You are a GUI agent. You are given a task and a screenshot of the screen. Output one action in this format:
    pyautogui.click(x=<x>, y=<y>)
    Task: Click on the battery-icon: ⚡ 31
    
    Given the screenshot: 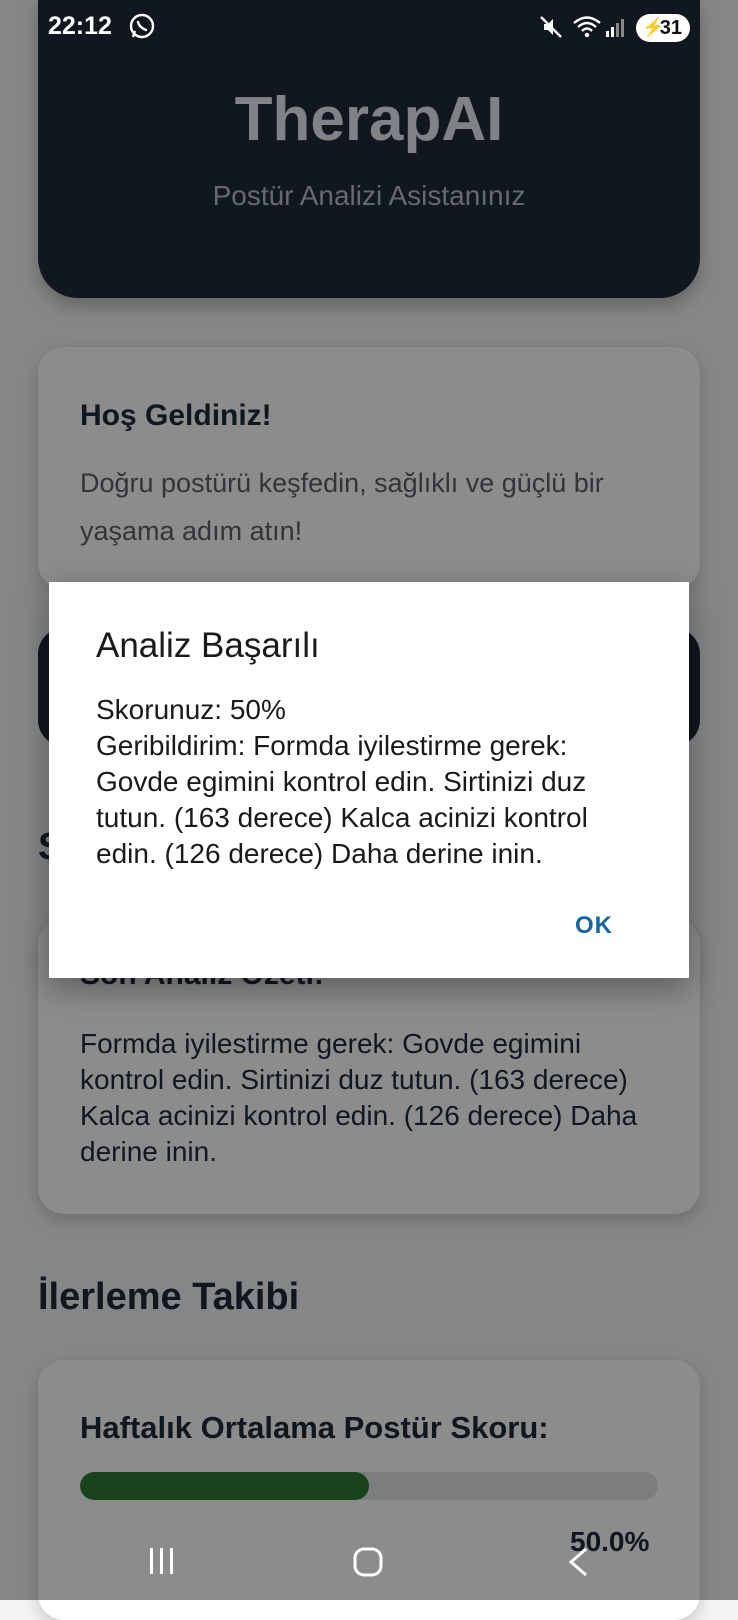 What is the action you would take?
    pyautogui.click(x=663, y=28)
    